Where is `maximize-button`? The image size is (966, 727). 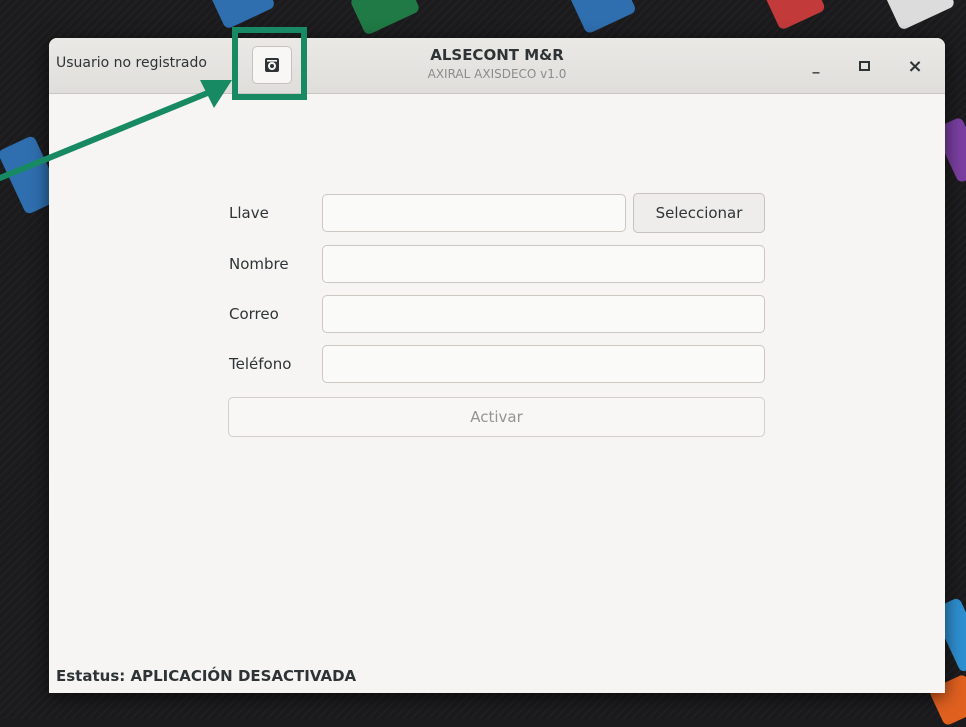 maximize-button is located at coordinates (864, 66).